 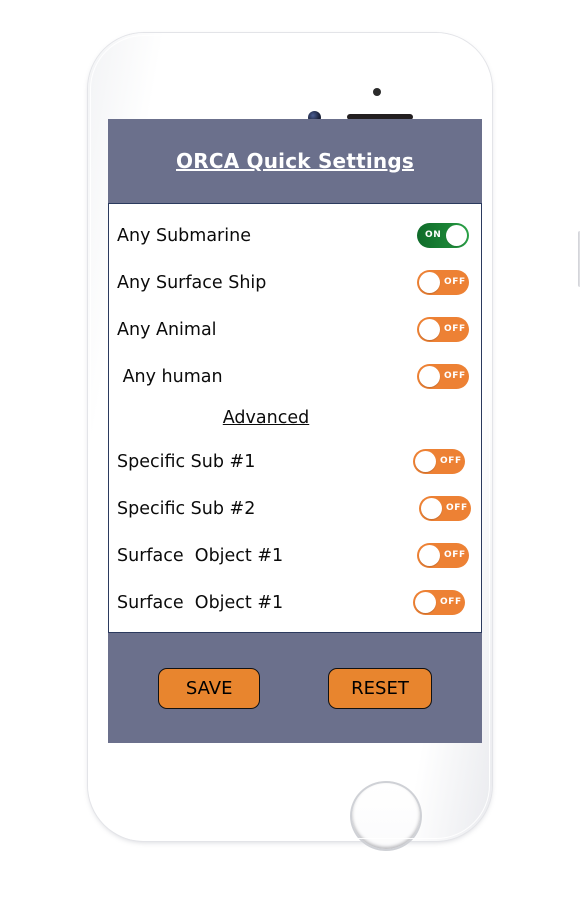 I want to click on toggle-surface-object-2: OFF, so click(x=439, y=602).